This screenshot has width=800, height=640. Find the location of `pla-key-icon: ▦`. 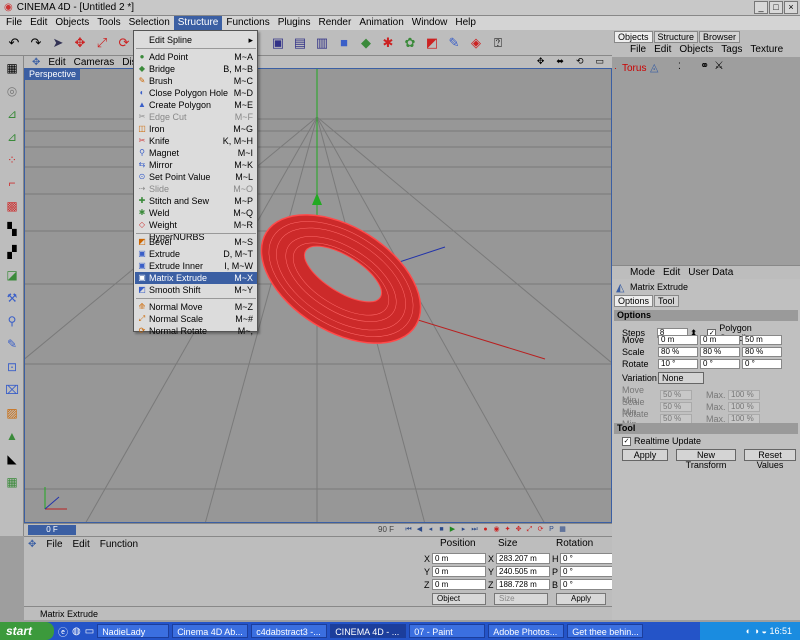

pla-key-icon: ▦ is located at coordinates (562, 529).